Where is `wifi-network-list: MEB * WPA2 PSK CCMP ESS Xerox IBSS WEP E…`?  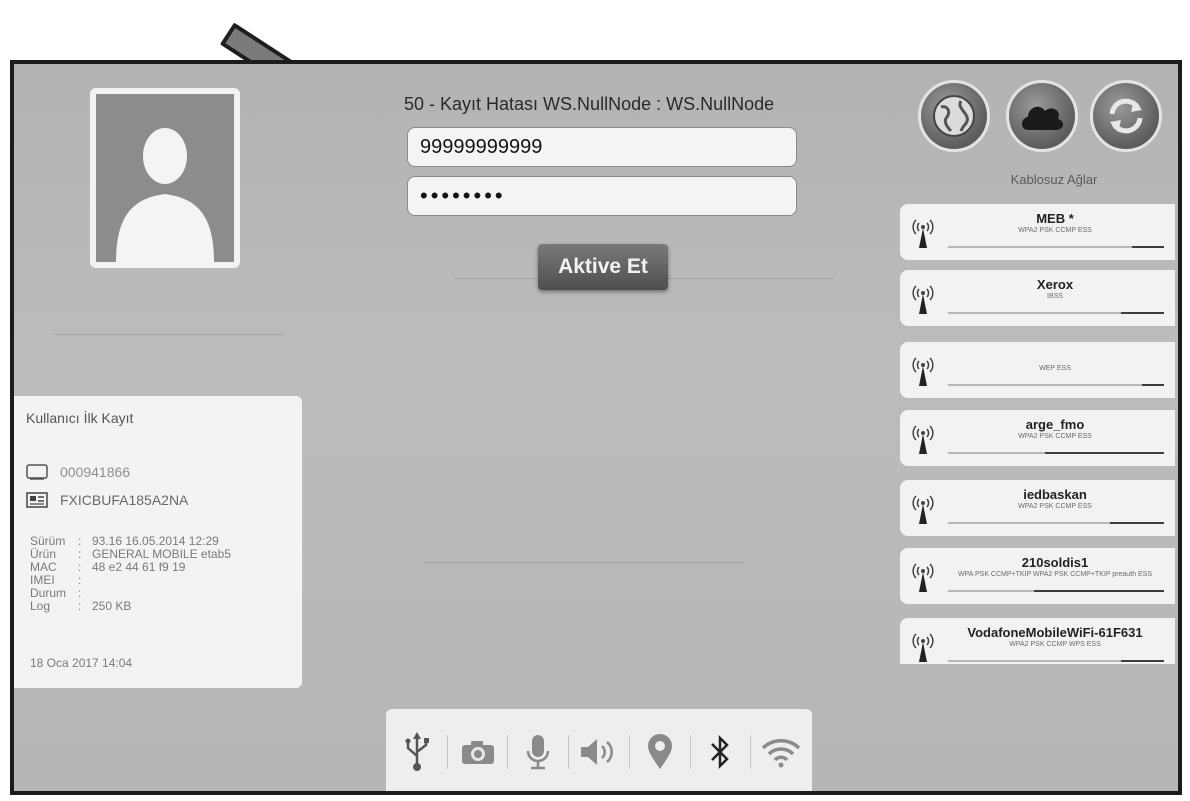 wifi-network-list: MEB * WPA2 PSK CCMP ESS Xerox IBSS WEP E… is located at coordinates (1039, 434).